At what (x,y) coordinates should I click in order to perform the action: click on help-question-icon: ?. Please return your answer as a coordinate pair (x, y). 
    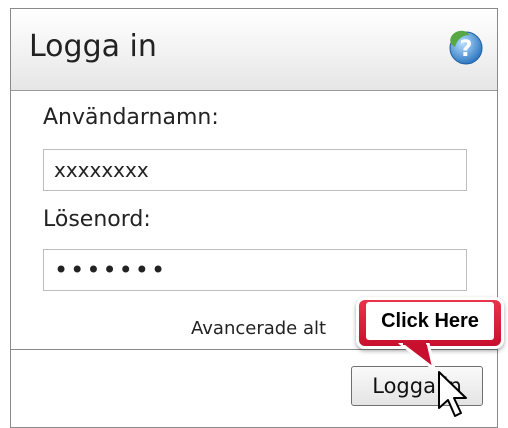
    Looking at the image, I should click on (465, 47).